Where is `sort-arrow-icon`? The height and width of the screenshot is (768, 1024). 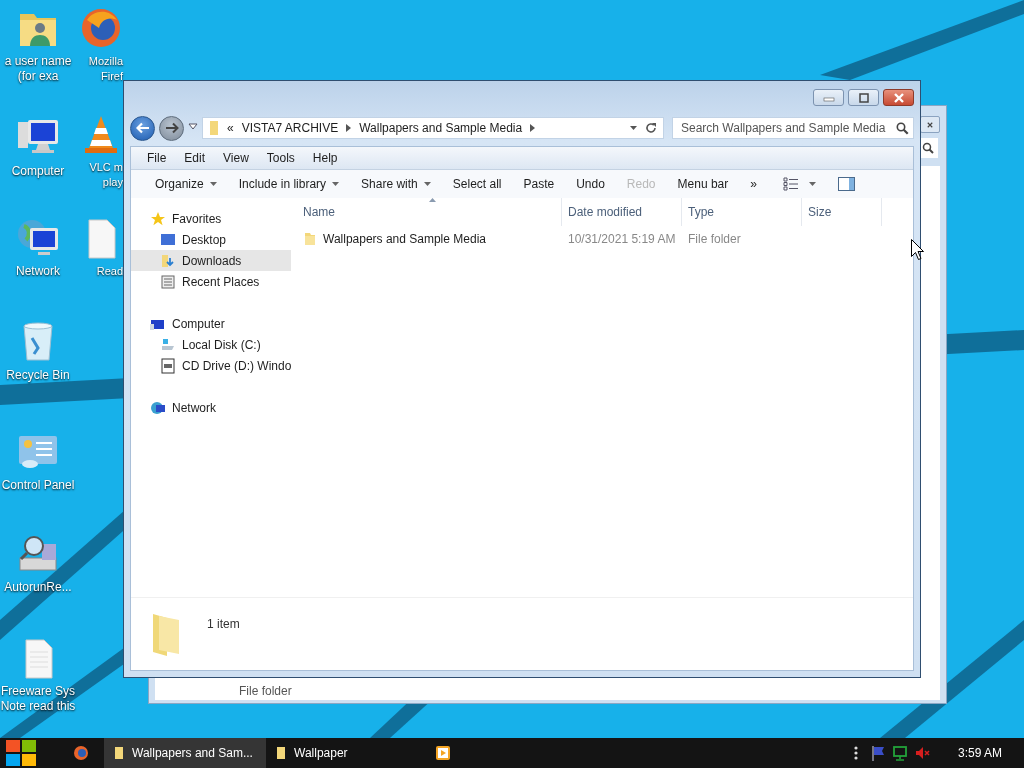
sort-arrow-icon is located at coordinates (432, 200).